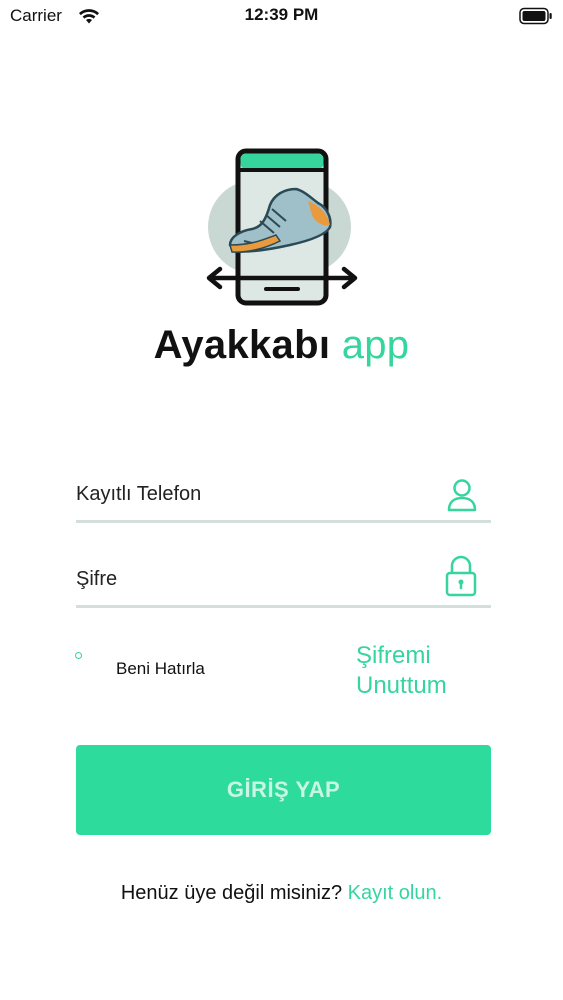 This screenshot has height=1000, width=563. What do you see at coordinates (256, 494) in the screenshot?
I see `phone-input` at bounding box center [256, 494].